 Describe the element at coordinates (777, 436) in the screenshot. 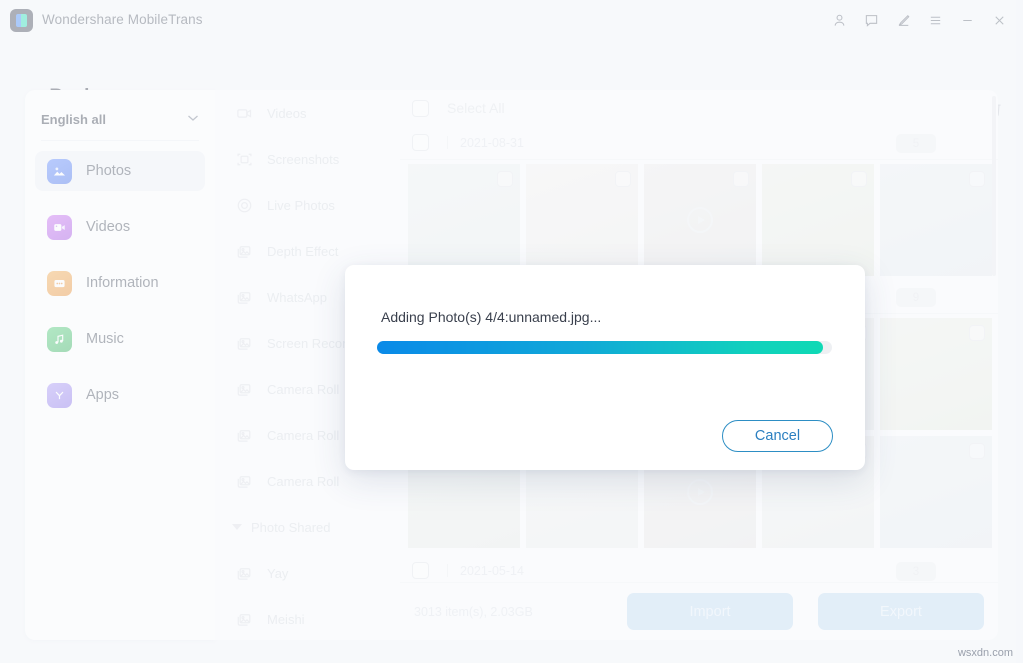

I see `cancel-button: Cancel` at that location.